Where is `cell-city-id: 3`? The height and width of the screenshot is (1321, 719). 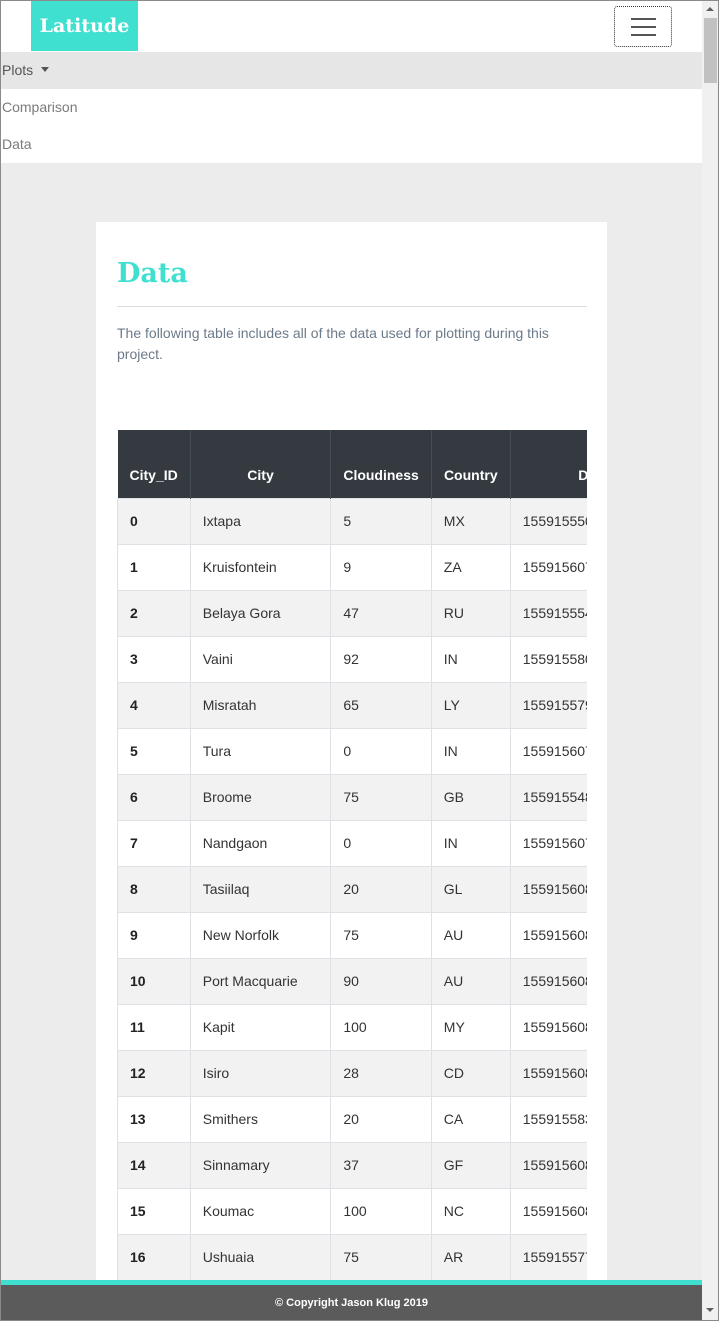
cell-city-id: 3 is located at coordinates (154, 659).